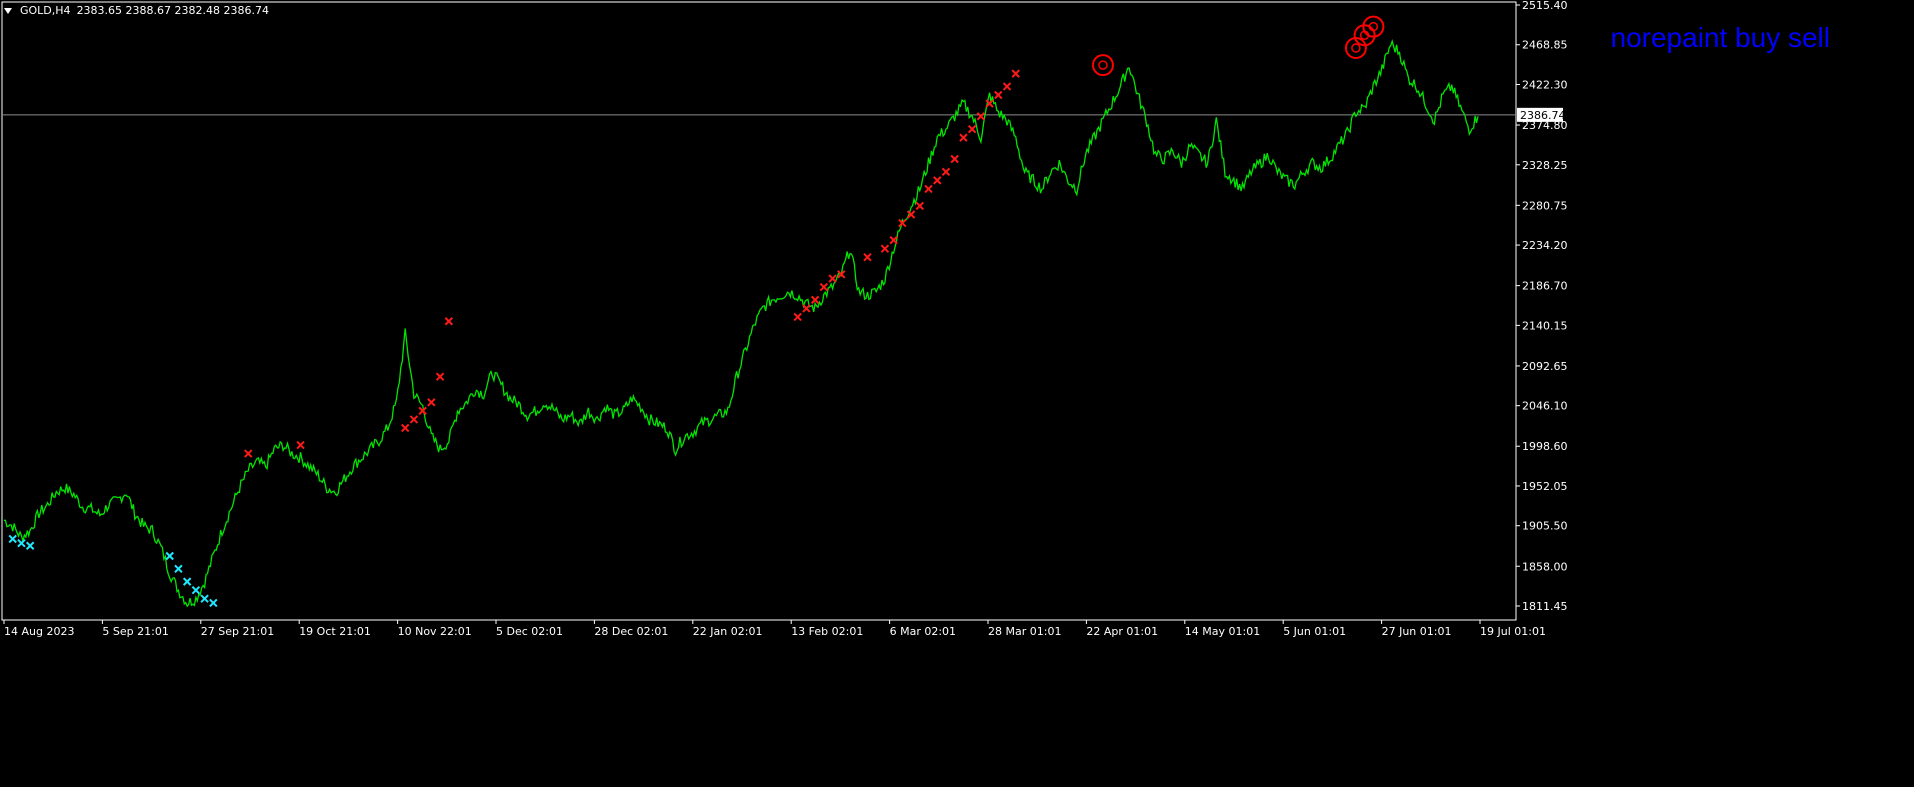 The height and width of the screenshot is (787, 1914). I want to click on y-tick-label: 1998.60, so click(1545, 446).